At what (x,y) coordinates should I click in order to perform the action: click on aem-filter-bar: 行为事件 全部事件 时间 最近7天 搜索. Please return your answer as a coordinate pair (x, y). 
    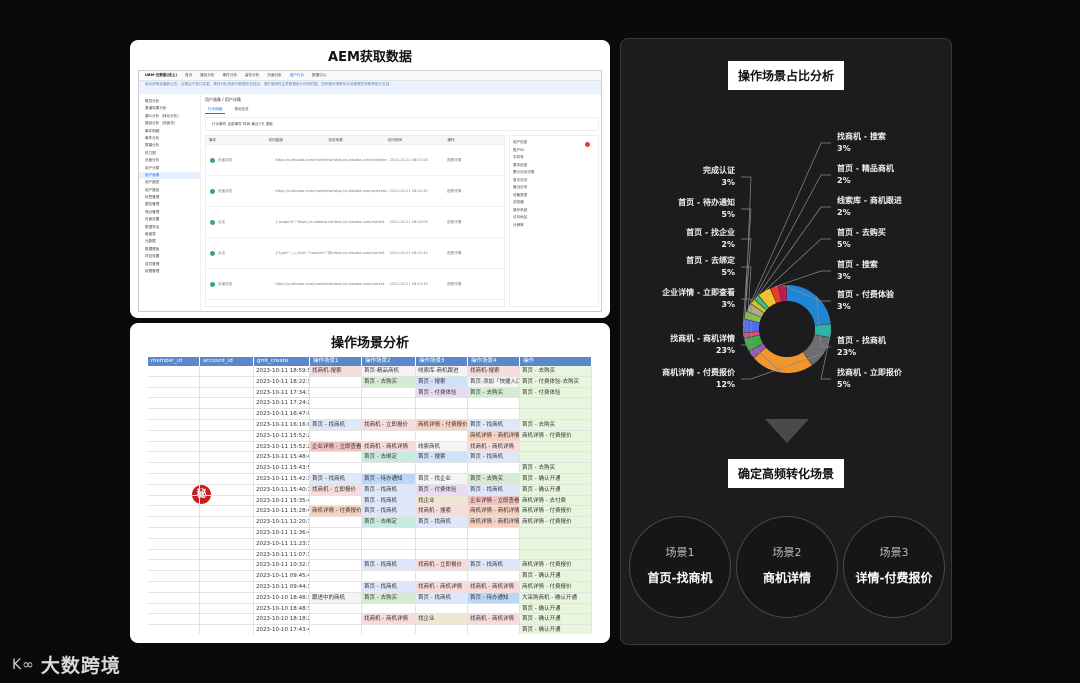
    Looking at the image, I should click on (402, 124).